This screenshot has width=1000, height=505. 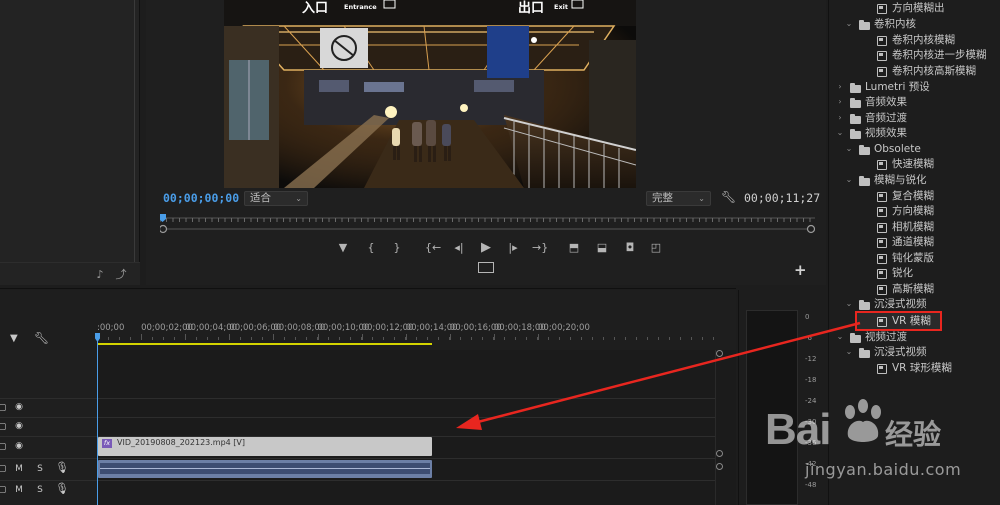 I want to click on watermark-cn-text: 经验, so click(x=913, y=434).